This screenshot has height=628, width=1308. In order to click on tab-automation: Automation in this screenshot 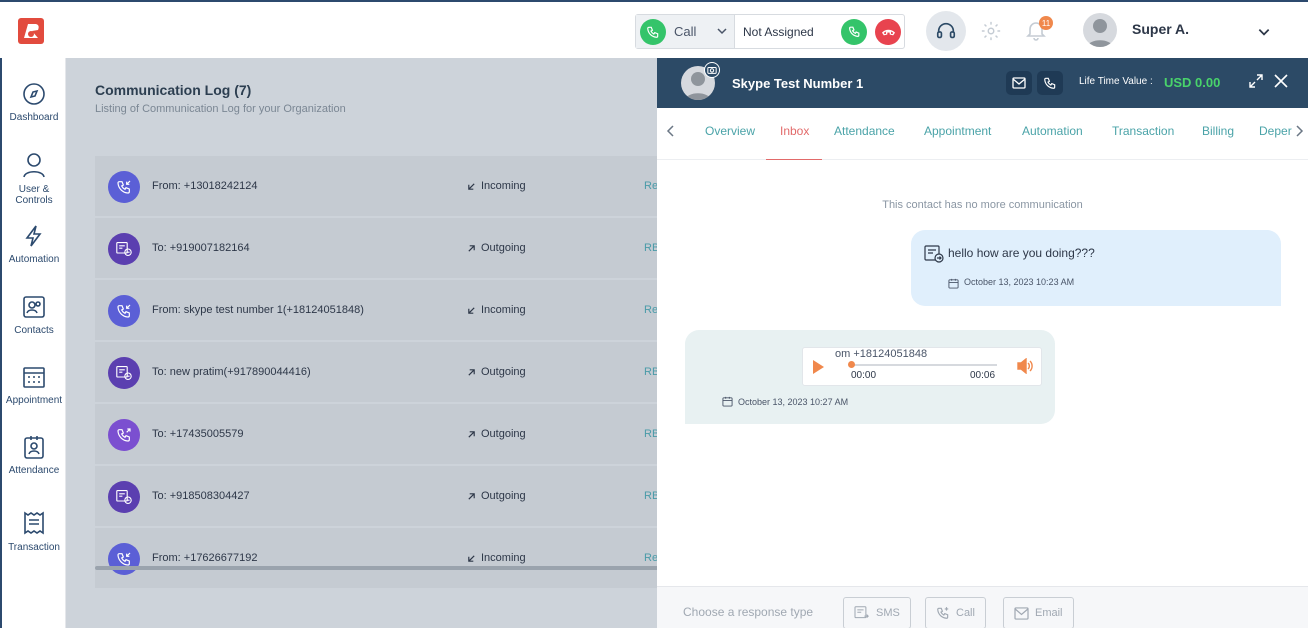, I will do `click(1052, 131)`.